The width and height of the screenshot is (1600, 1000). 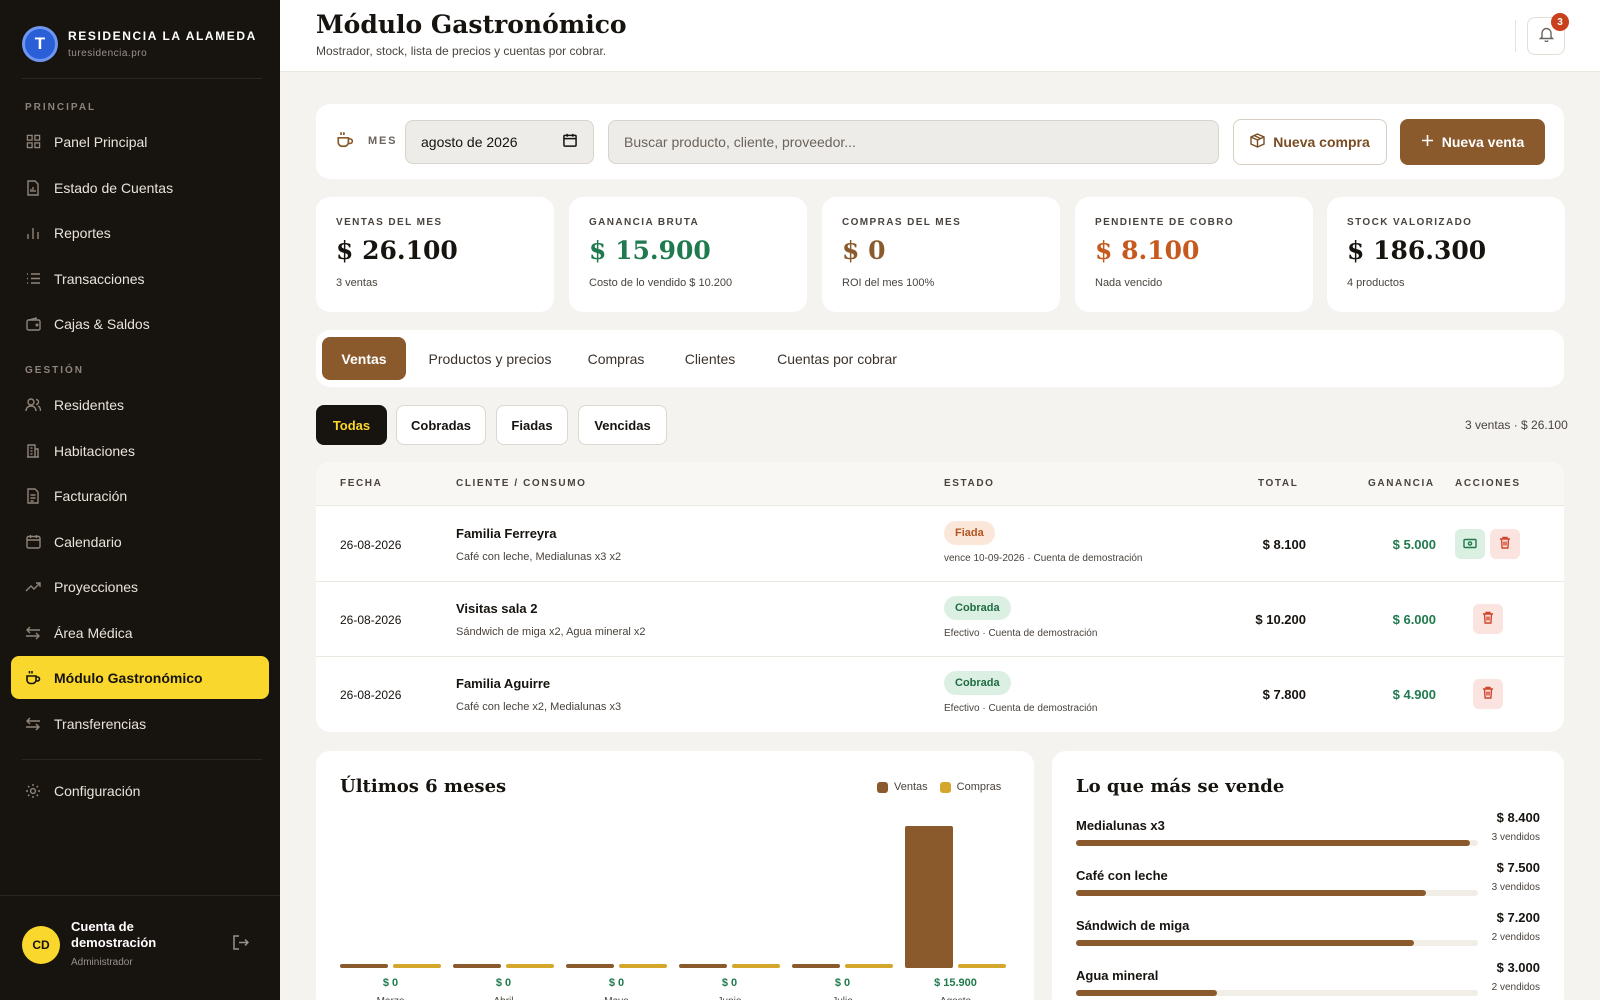 I want to click on sidebar-item-label: Facturación, so click(x=91, y=495).